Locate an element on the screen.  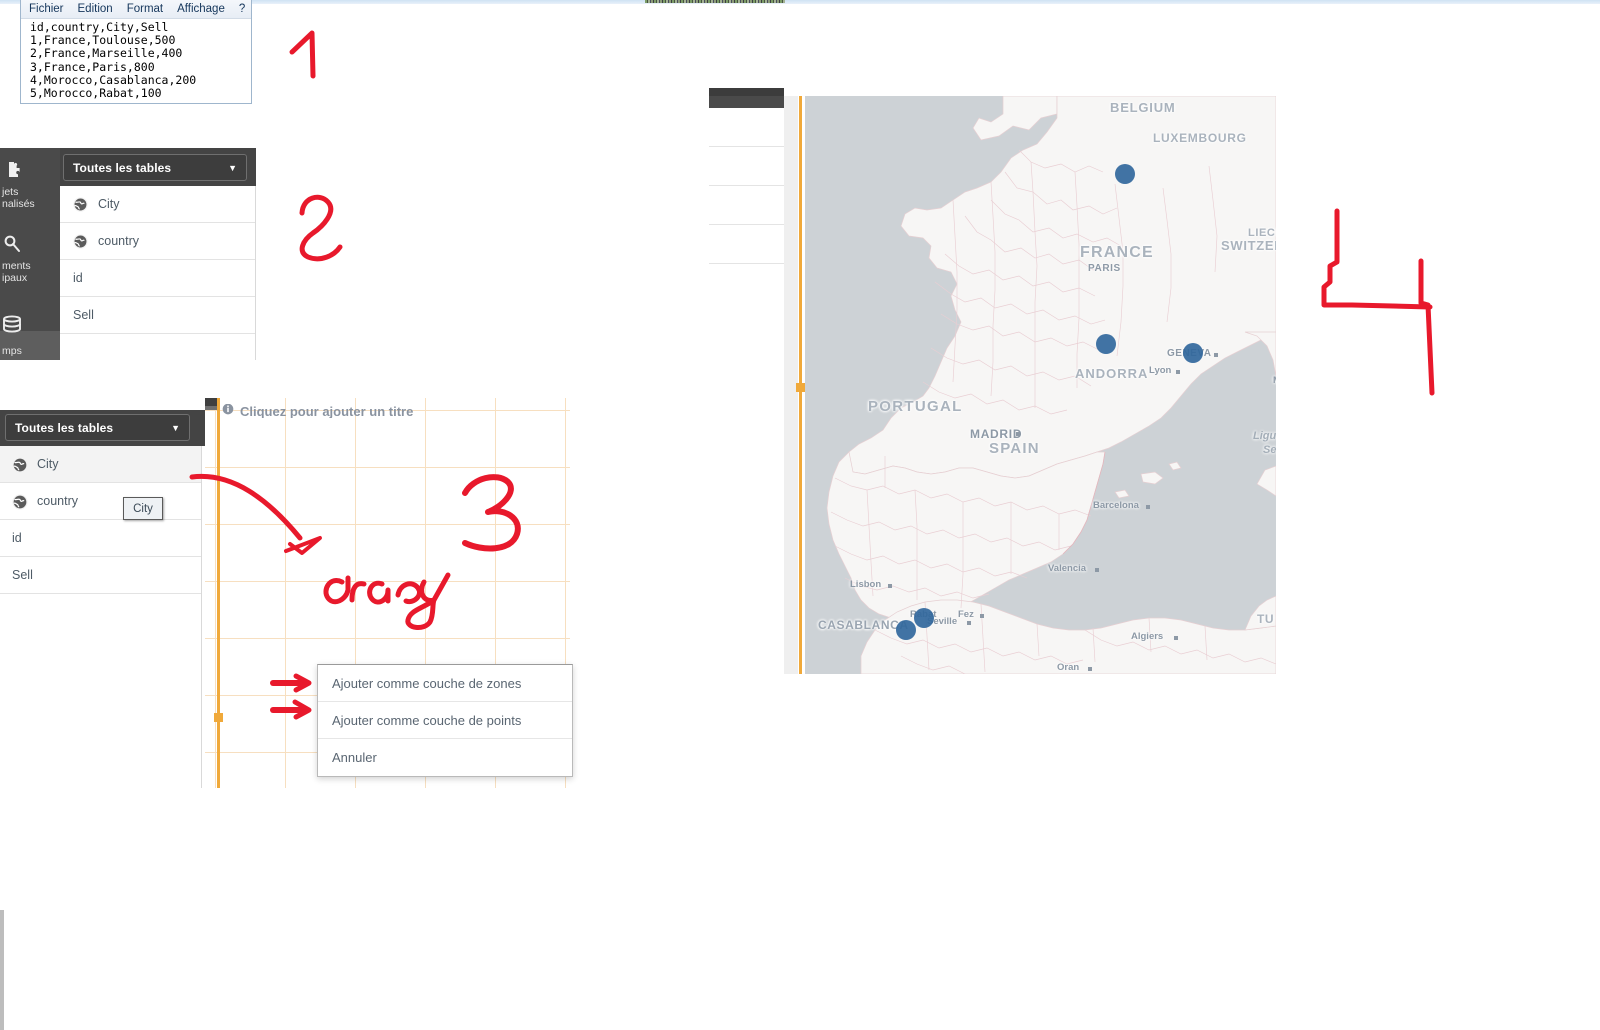
sidebar-label-objets: jets is located at coordinates (31, 192).